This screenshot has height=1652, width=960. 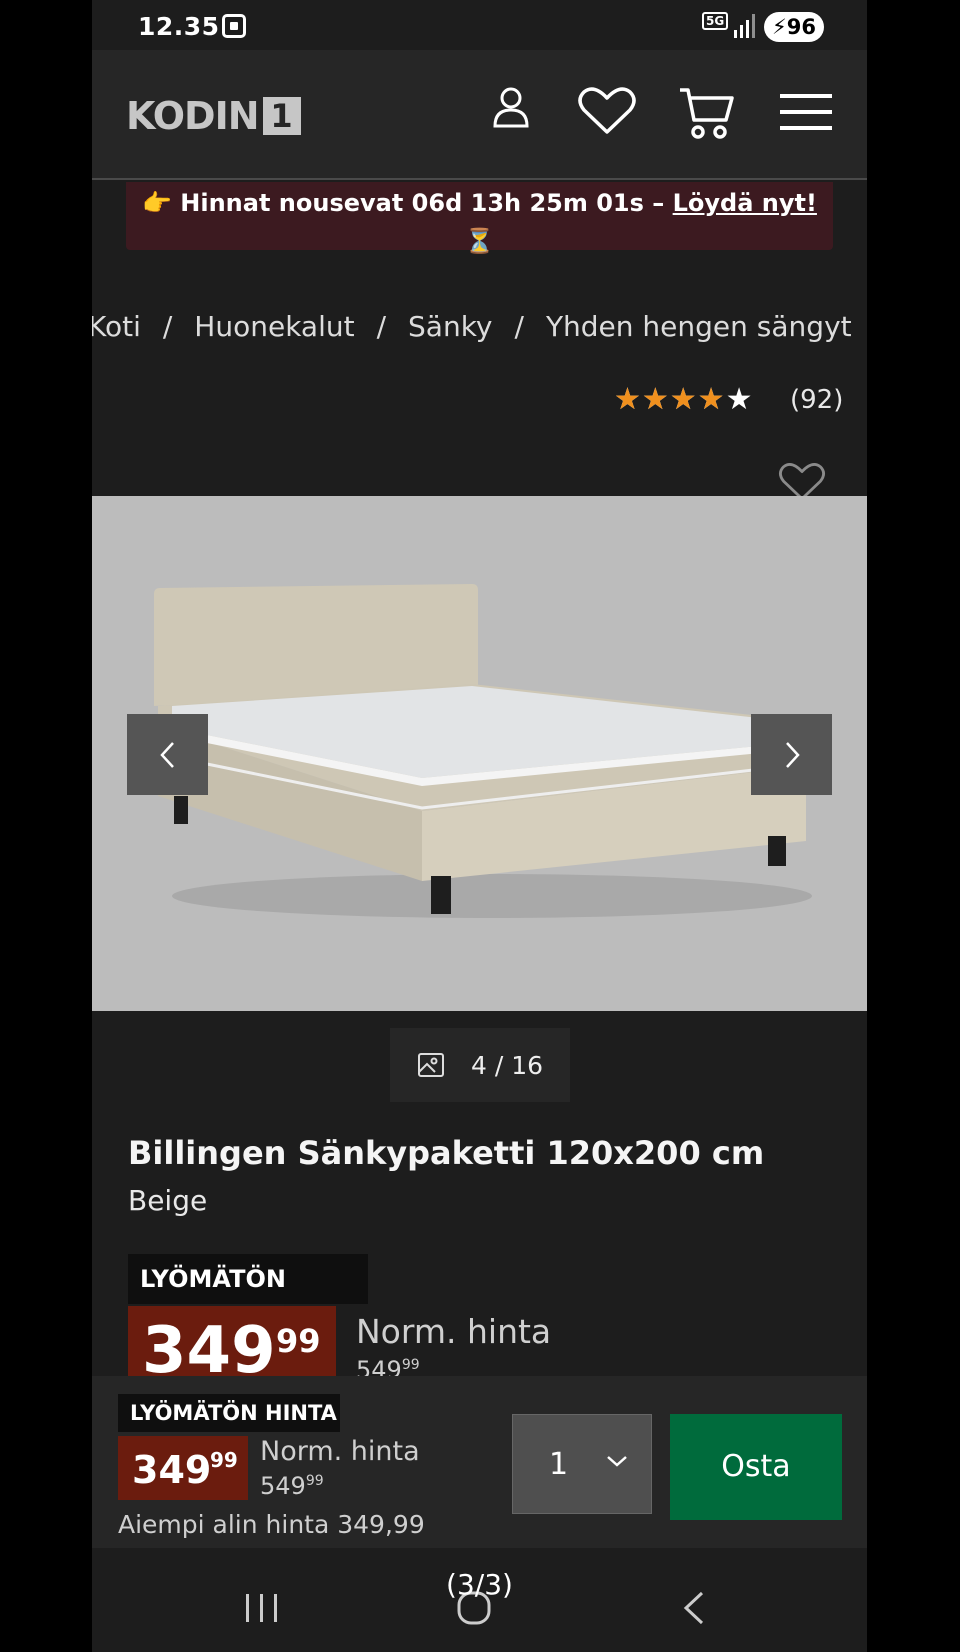 I want to click on sticky-price-decimals: 99, so click(x=224, y=1460).